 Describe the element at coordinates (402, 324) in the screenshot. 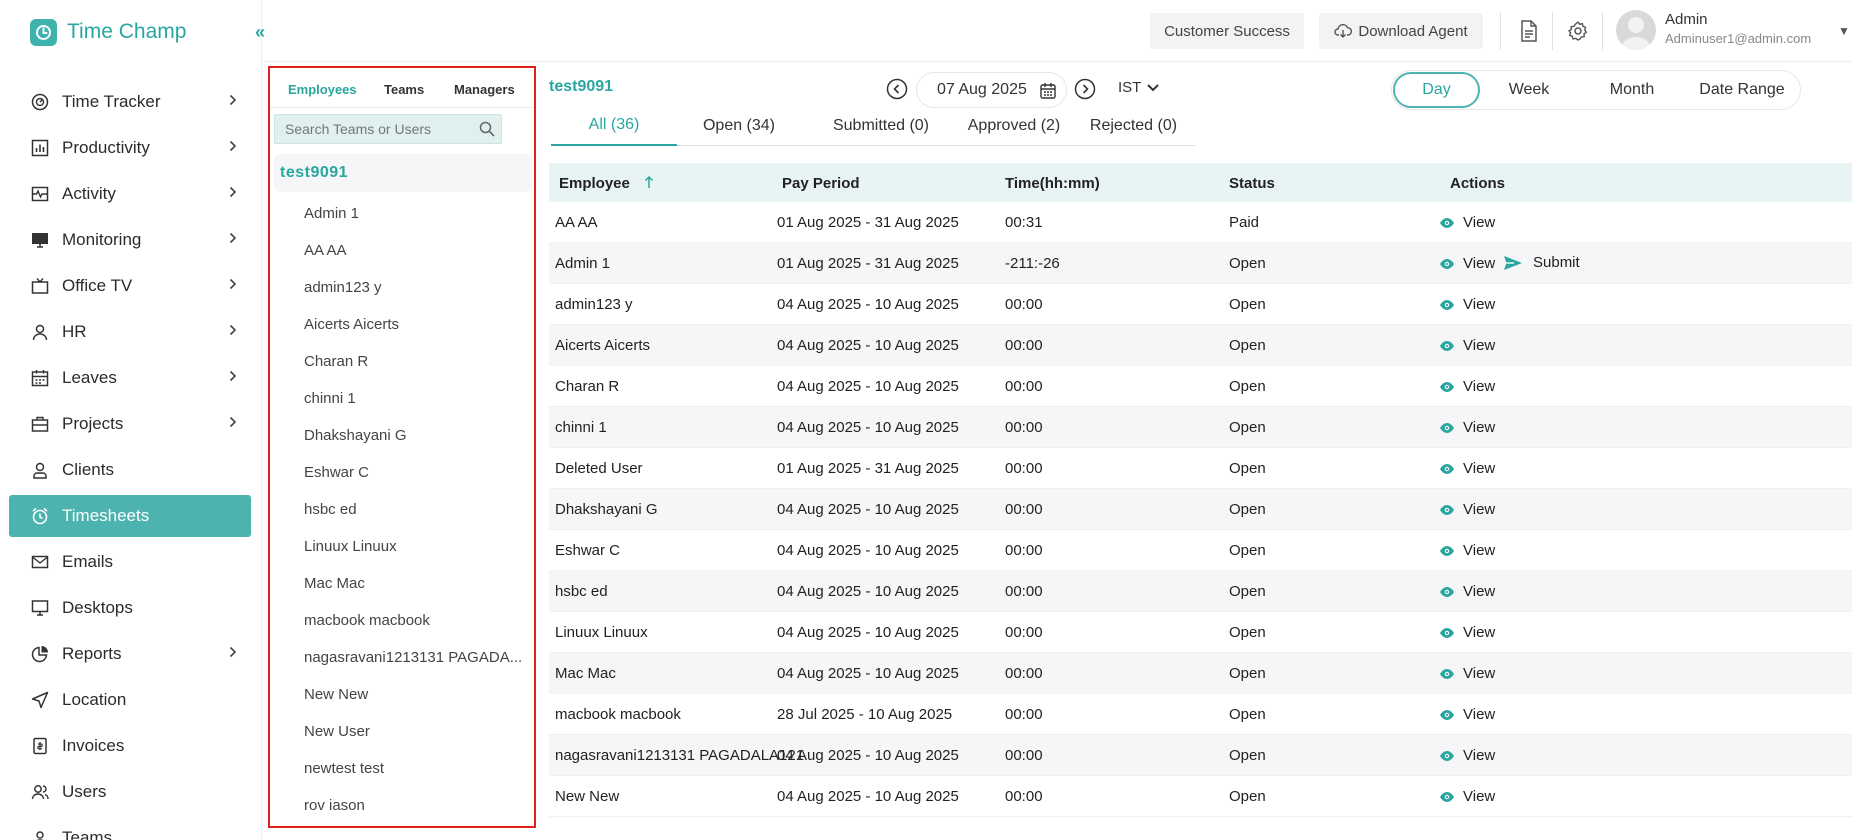

I see `list-item: Aicerts Aicerts` at that location.